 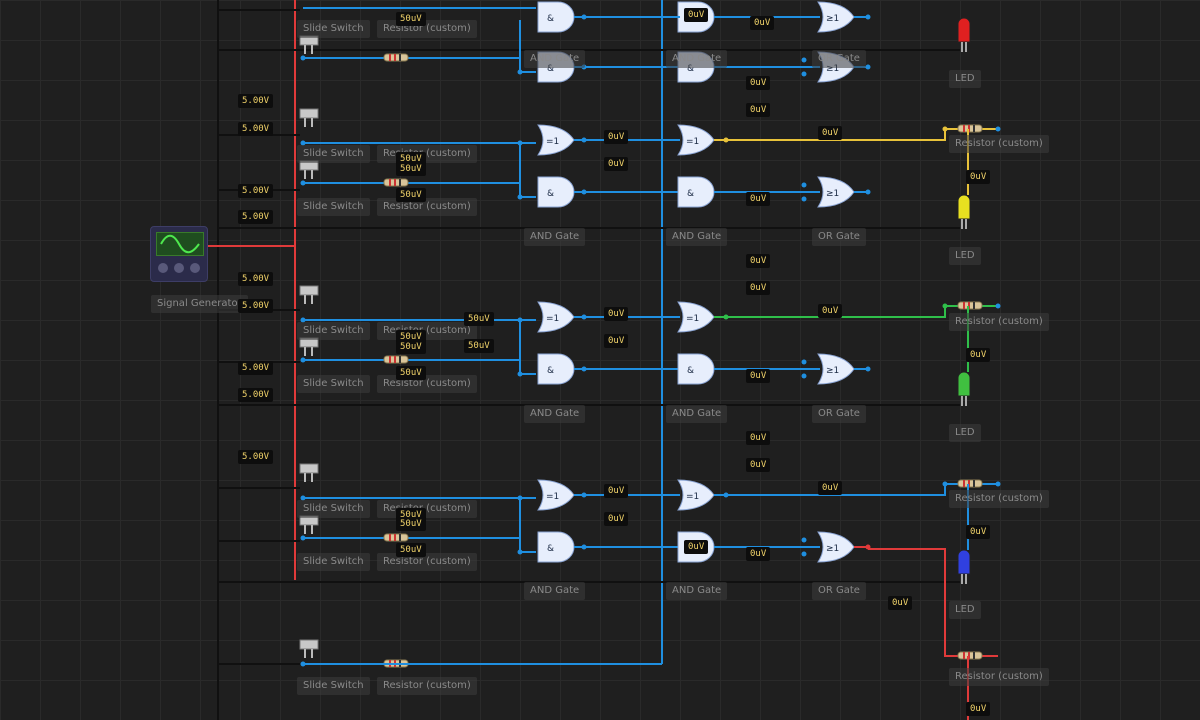 What do you see at coordinates (179, 254) in the screenshot?
I see `signal-generator` at bounding box center [179, 254].